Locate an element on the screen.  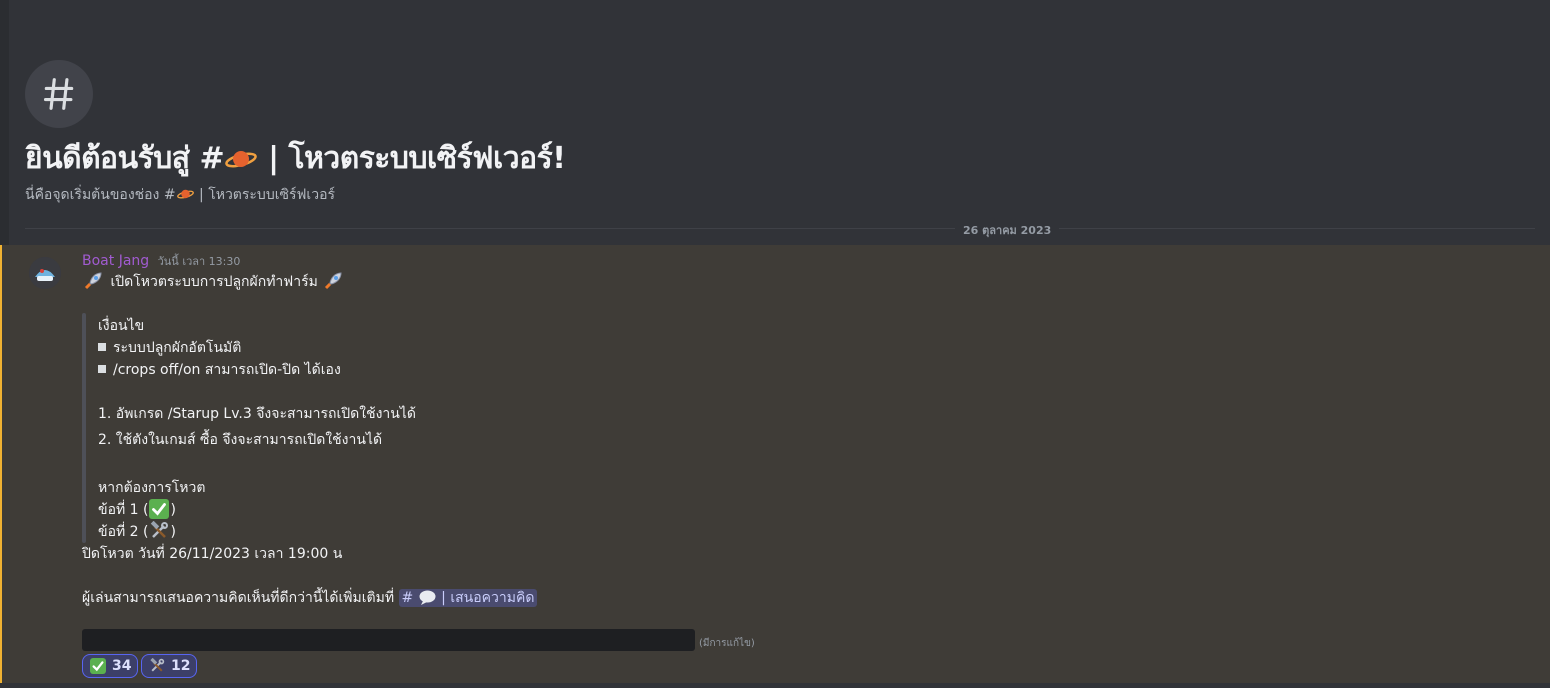
welcome-subtitle-prefix: นี่คือจุดเริ่มต้นของช่อง # is located at coordinates (100, 195).